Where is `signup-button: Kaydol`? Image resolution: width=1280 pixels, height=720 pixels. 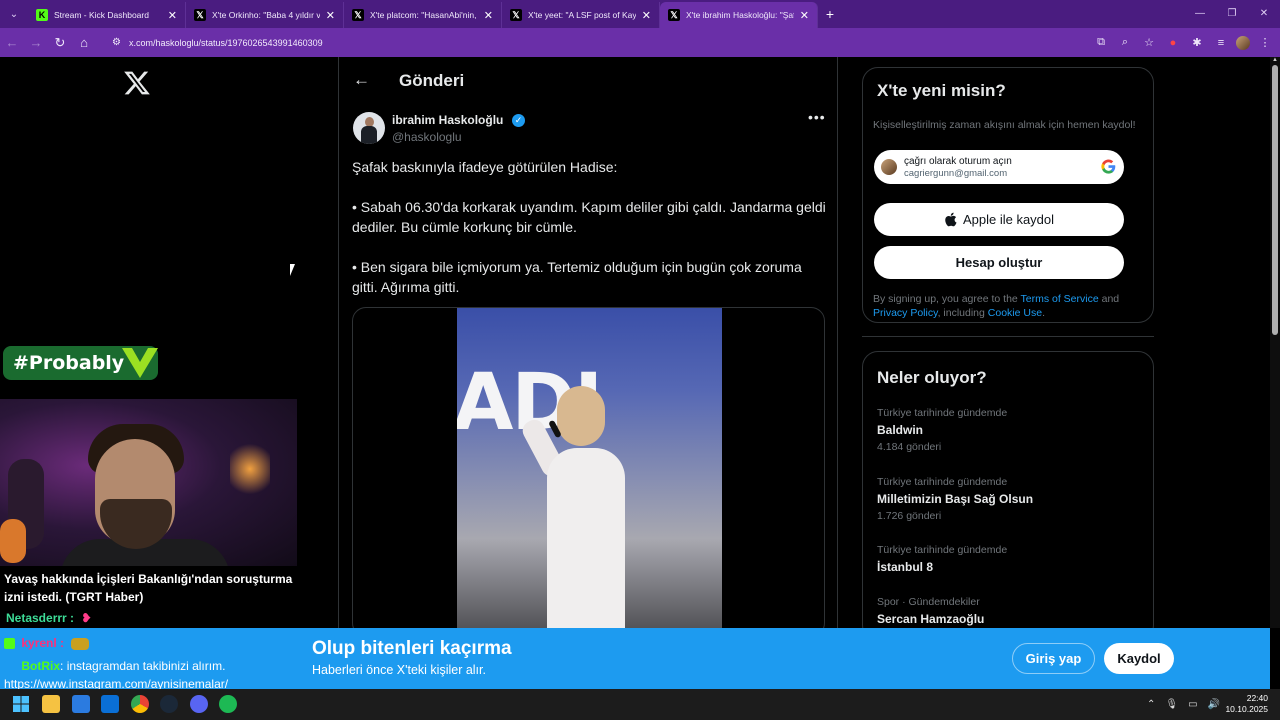 signup-button: Kaydol is located at coordinates (1139, 658).